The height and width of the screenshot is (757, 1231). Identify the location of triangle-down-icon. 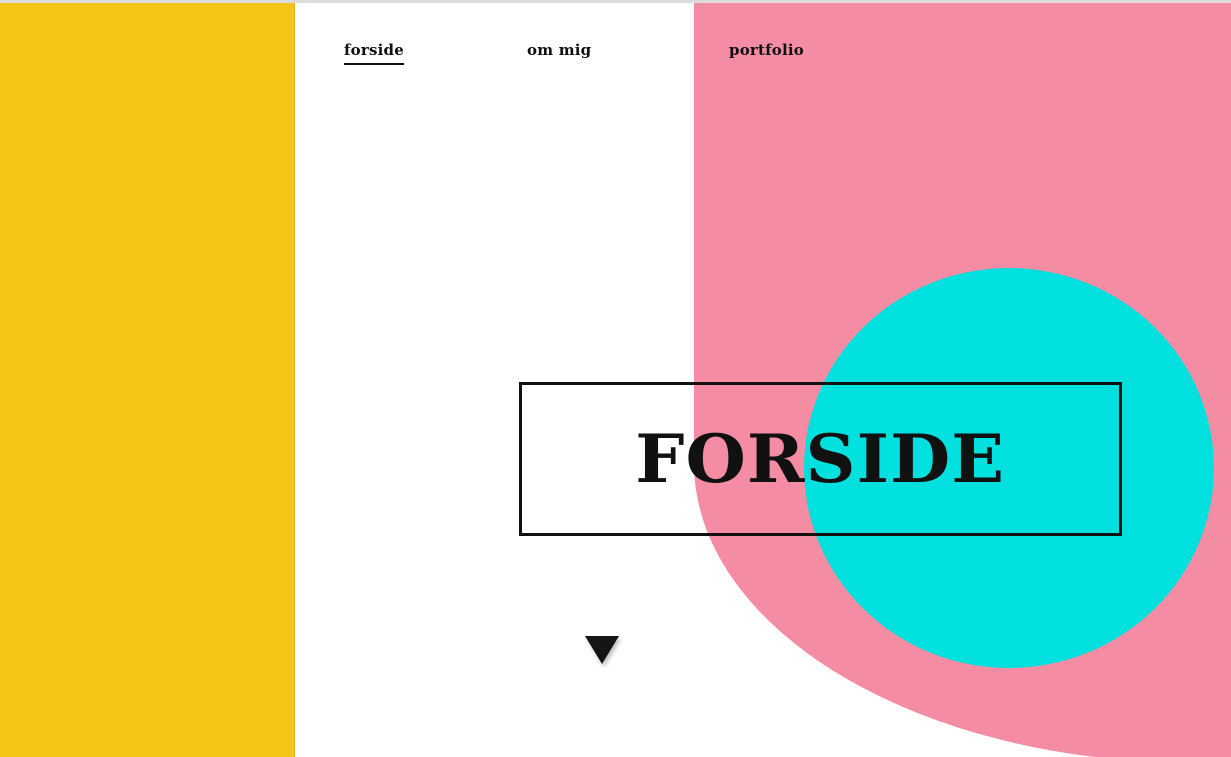
(602, 650).